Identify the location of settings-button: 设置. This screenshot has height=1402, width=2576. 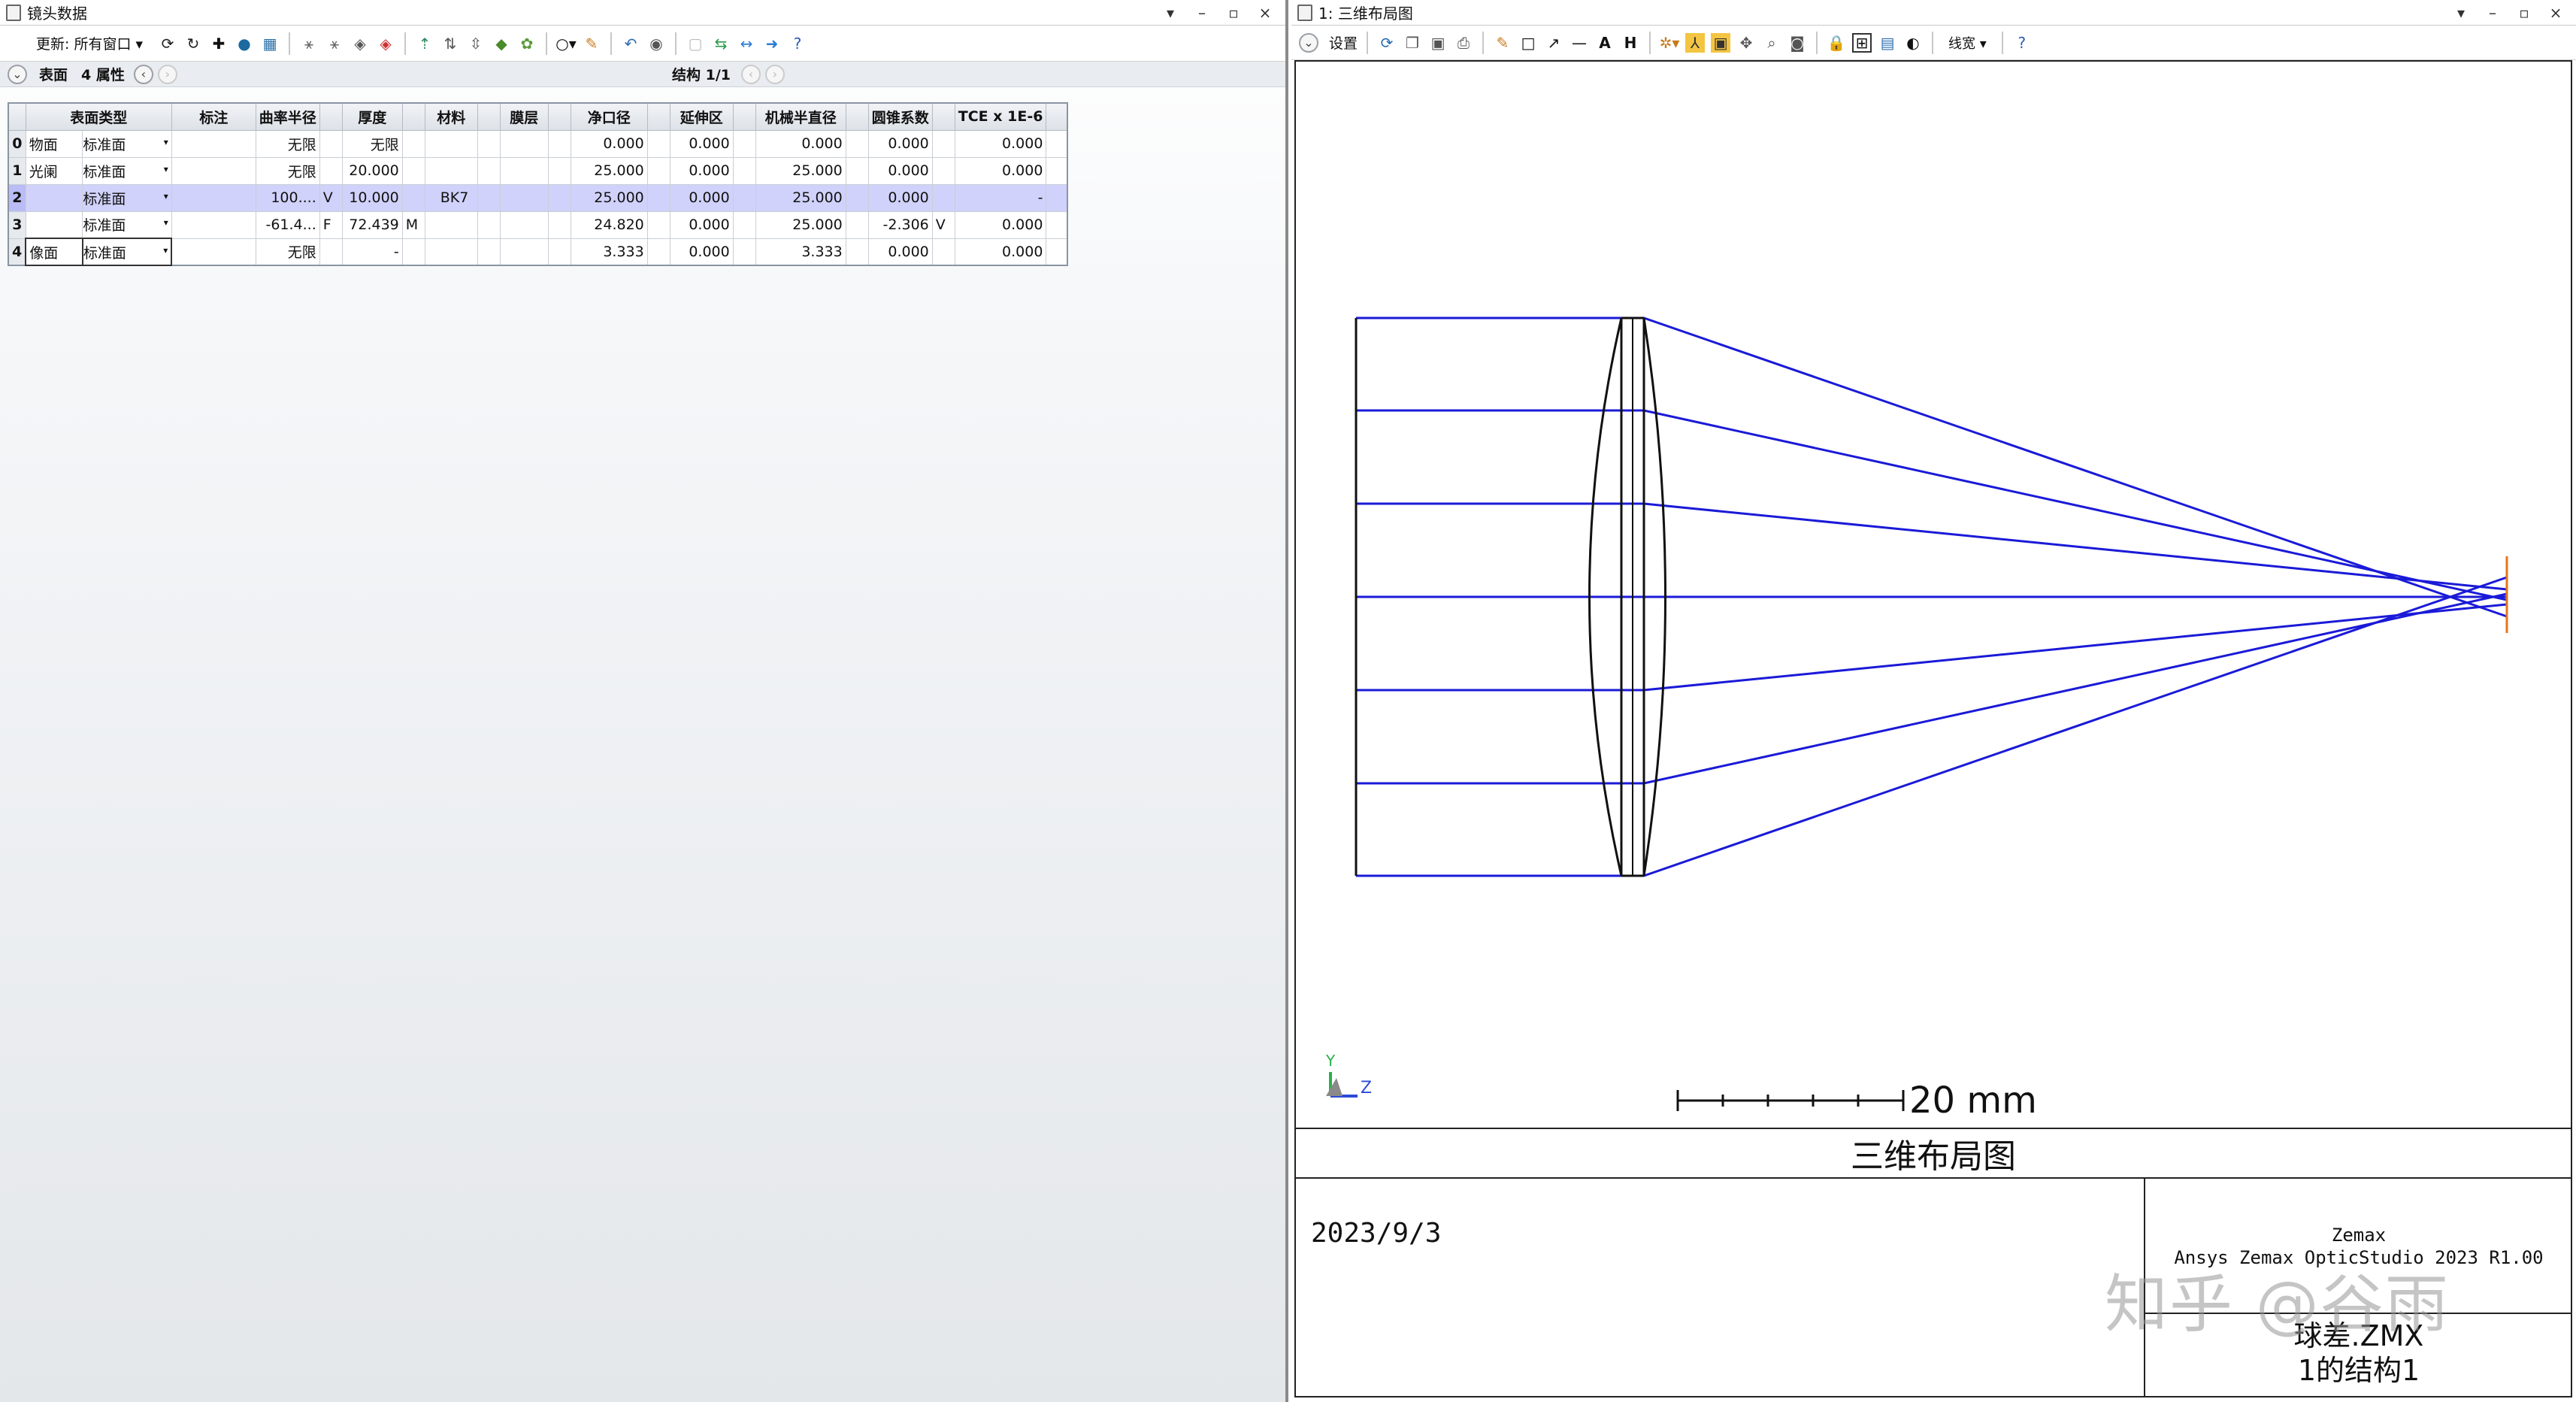
(1343, 43).